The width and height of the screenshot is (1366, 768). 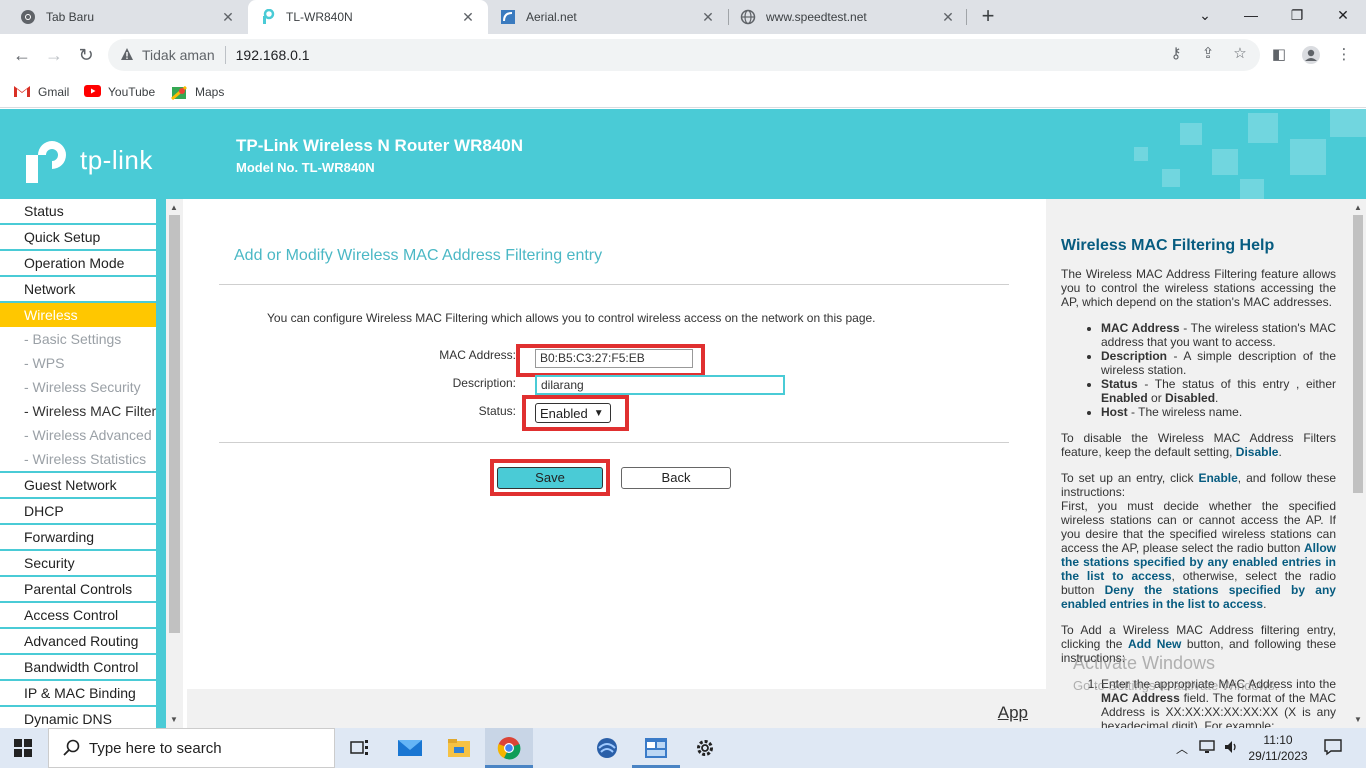 What do you see at coordinates (191, 748) in the screenshot?
I see `taskbar-search: Type here to search` at bounding box center [191, 748].